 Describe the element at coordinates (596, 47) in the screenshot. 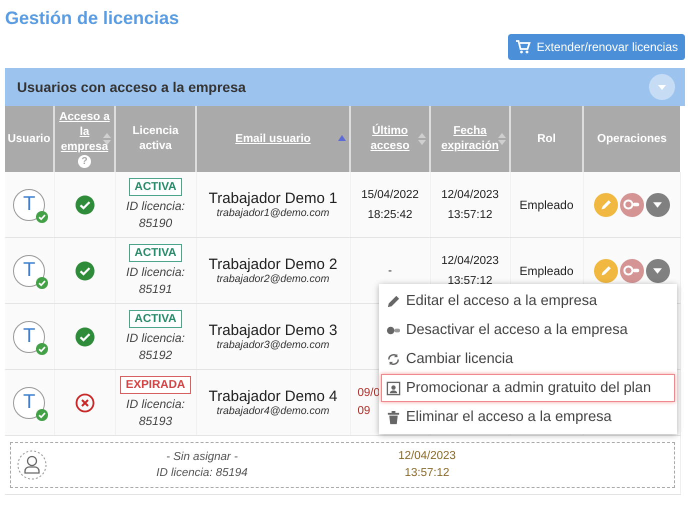

I see `extend-licenses-button: Extender/renovar licencias` at that location.